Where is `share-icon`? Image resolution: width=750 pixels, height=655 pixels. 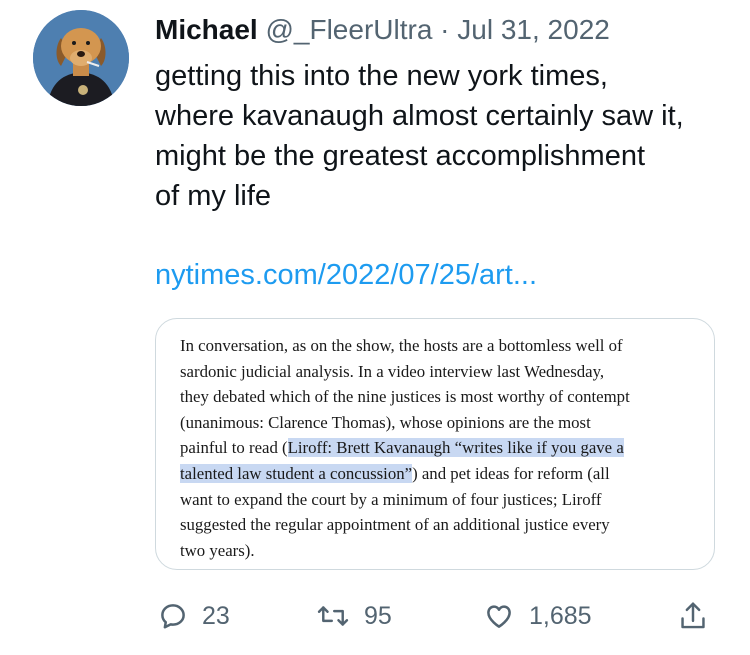 share-icon is located at coordinates (693, 615).